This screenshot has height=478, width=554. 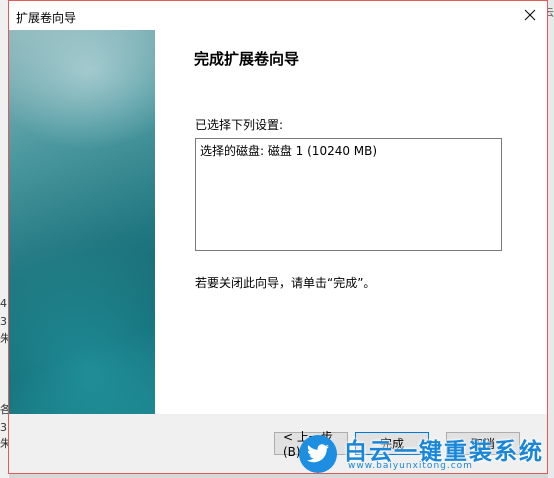 What do you see at coordinates (285, 283) in the screenshot?
I see `finish-hint: 若要关闭此向导，请单击“完成”。` at bounding box center [285, 283].